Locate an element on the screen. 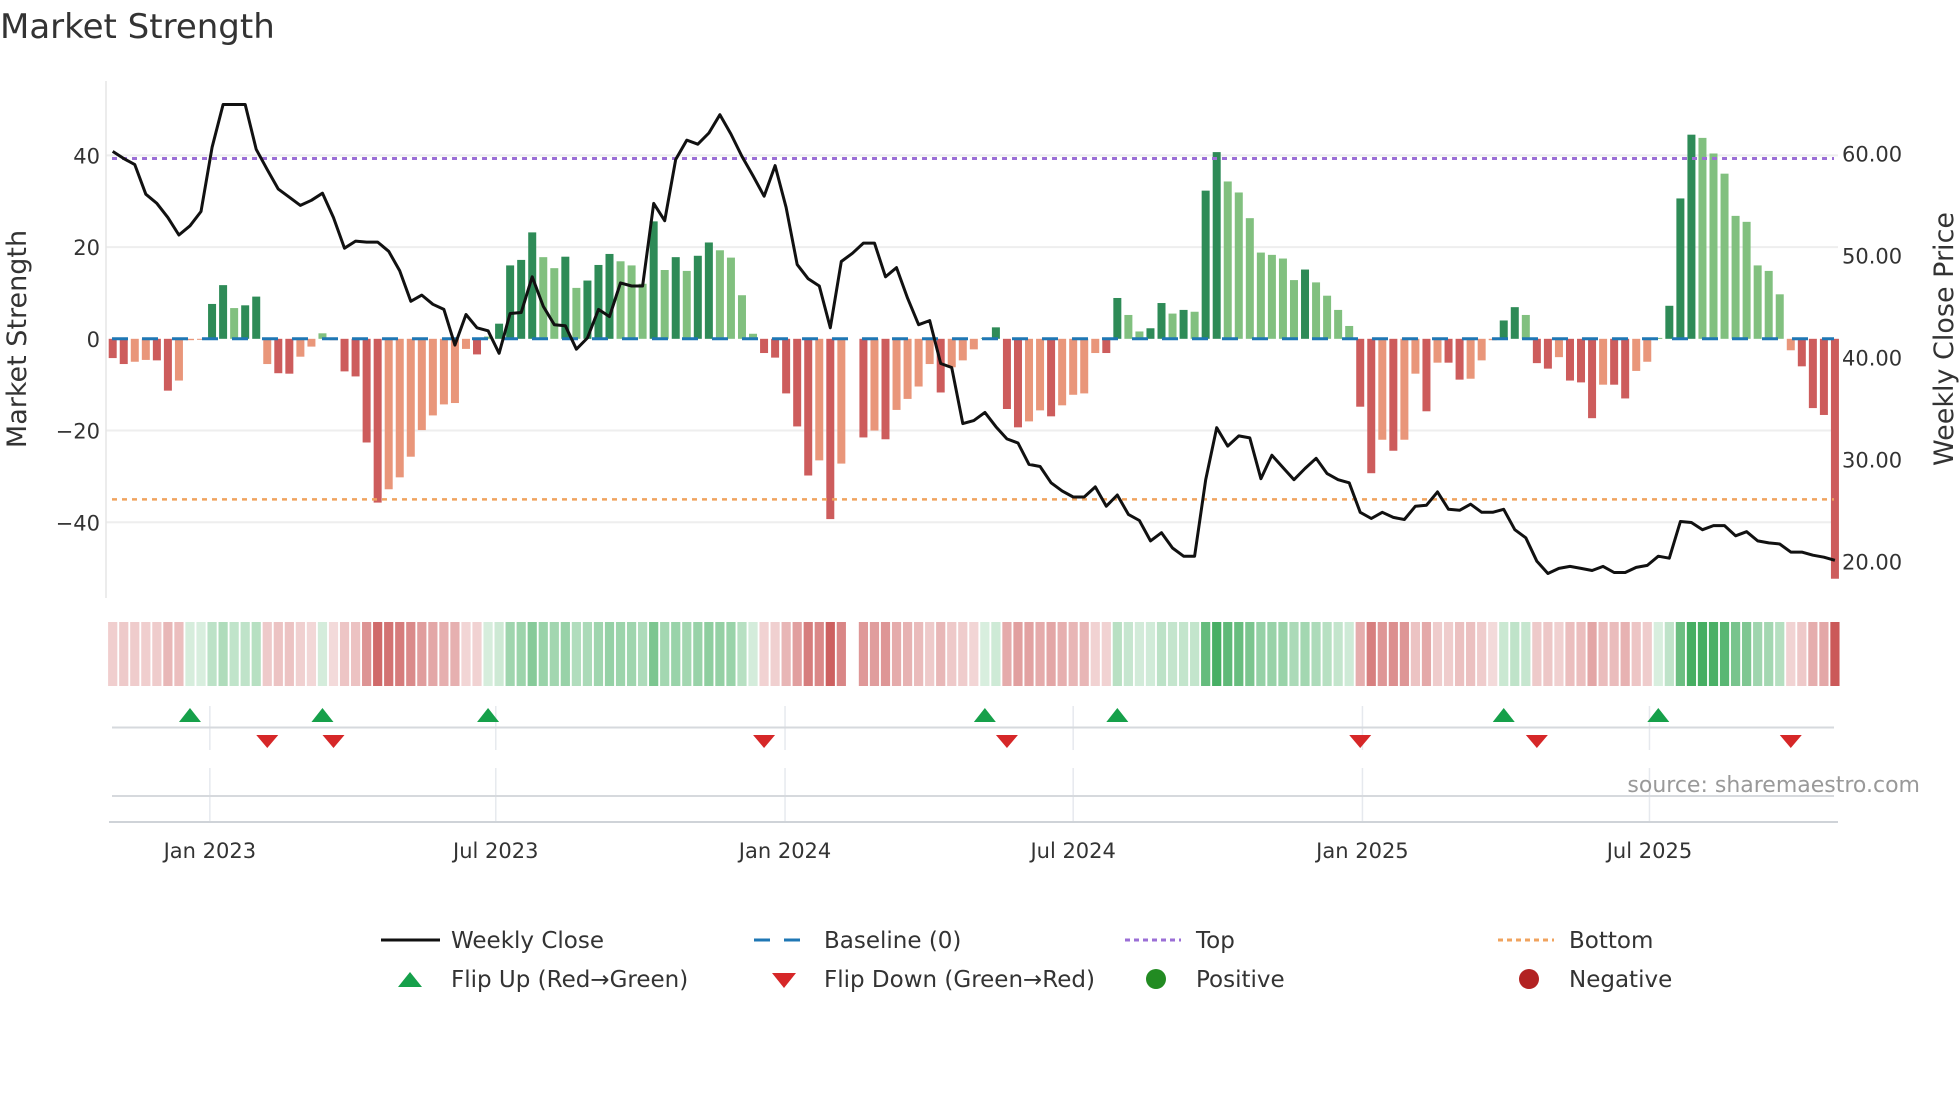 This screenshot has width=1960, height=1102. legend-negative-label: Negative is located at coordinates (1620, 980).